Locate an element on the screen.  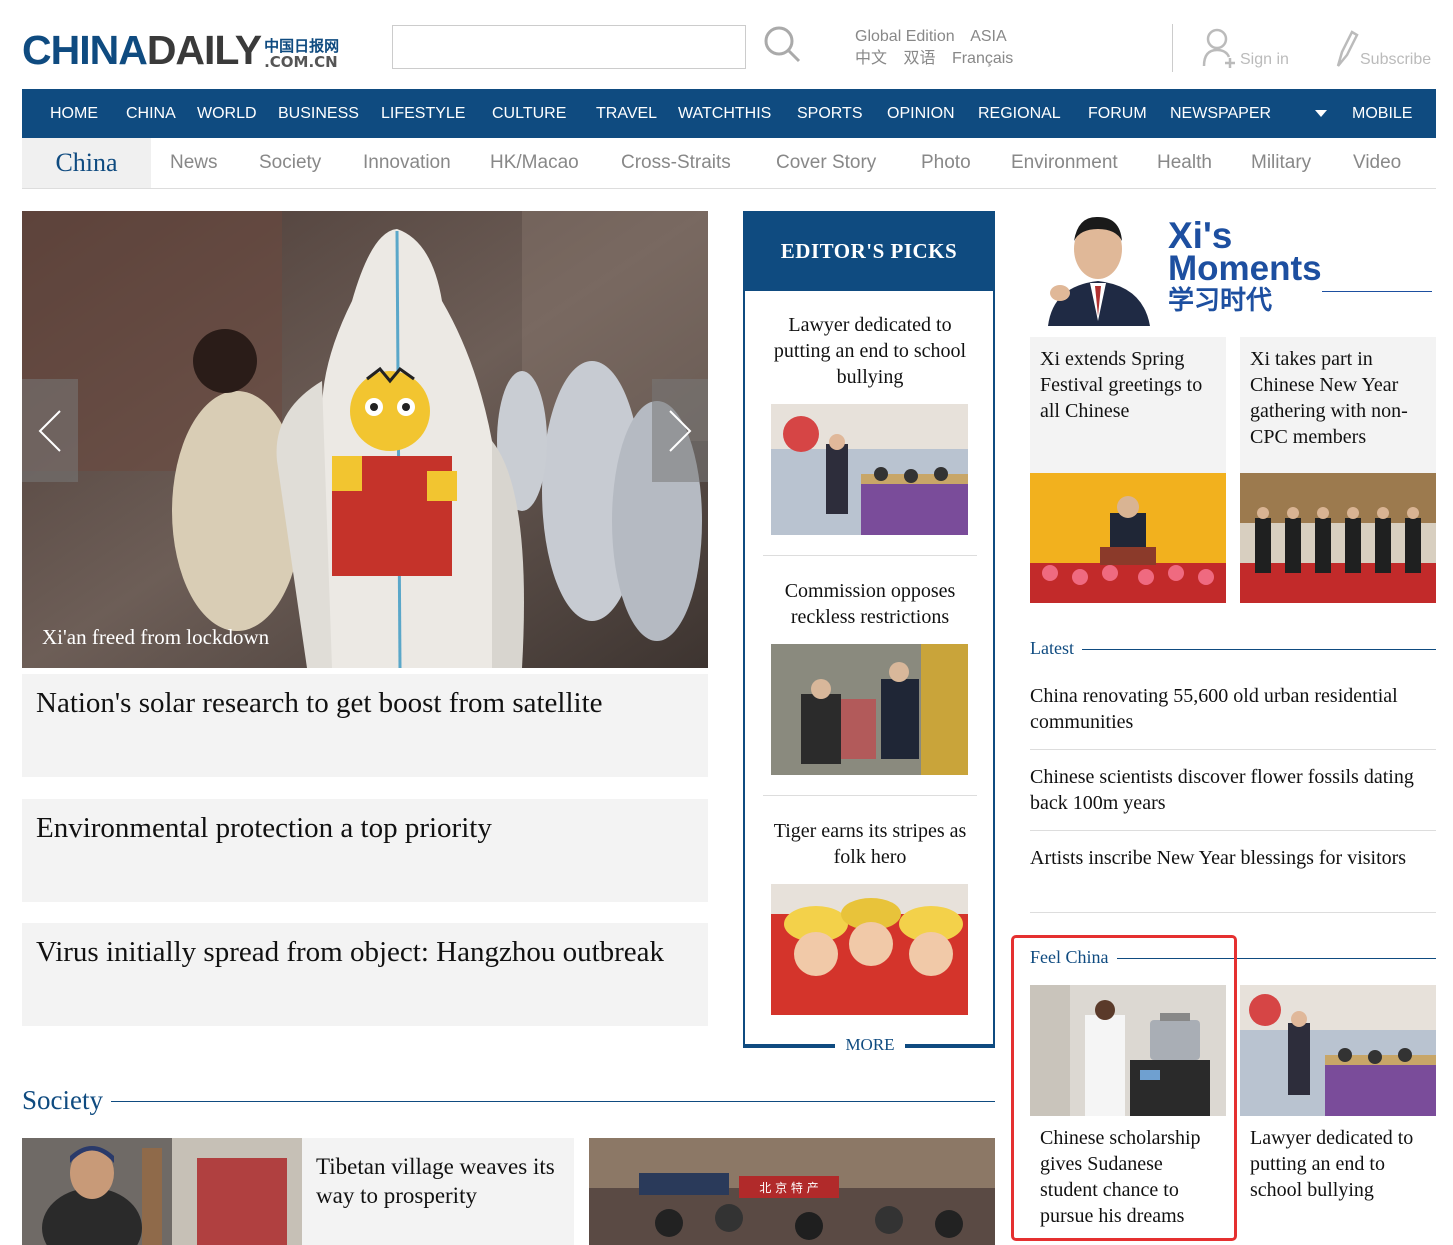
sub-nav-cover-story: Cover Story is located at coordinates (826, 163).